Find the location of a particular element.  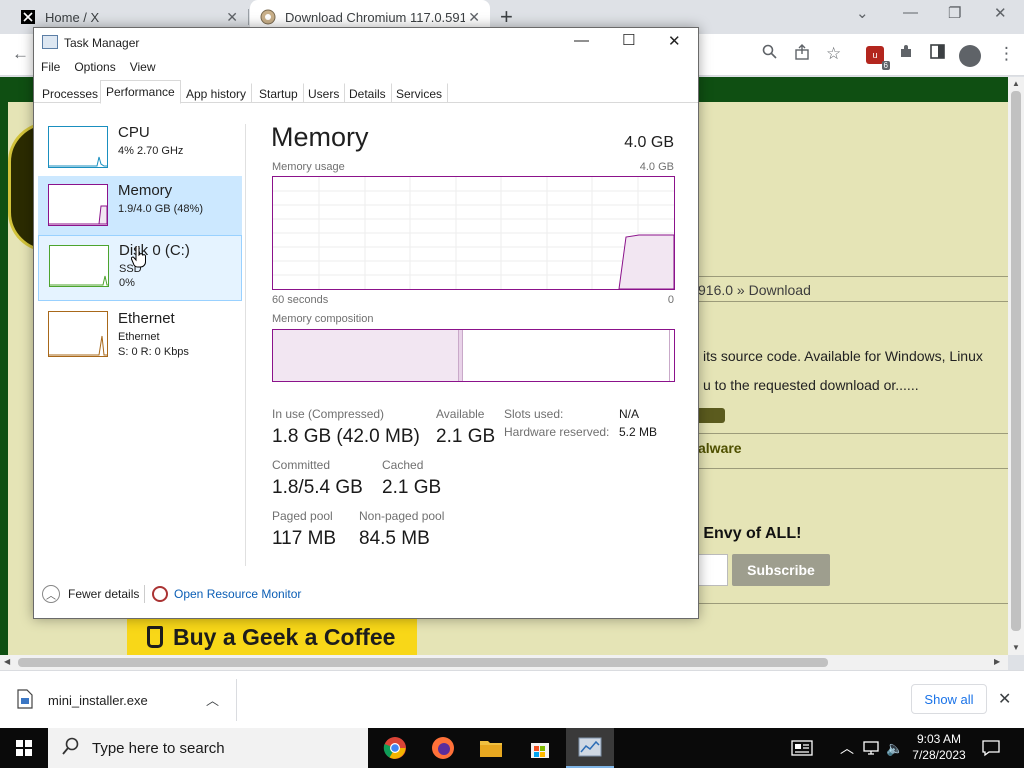

sidebar-item-memory: Memory 1.9/4.0 GB (48%) is located at coordinates (140, 206).